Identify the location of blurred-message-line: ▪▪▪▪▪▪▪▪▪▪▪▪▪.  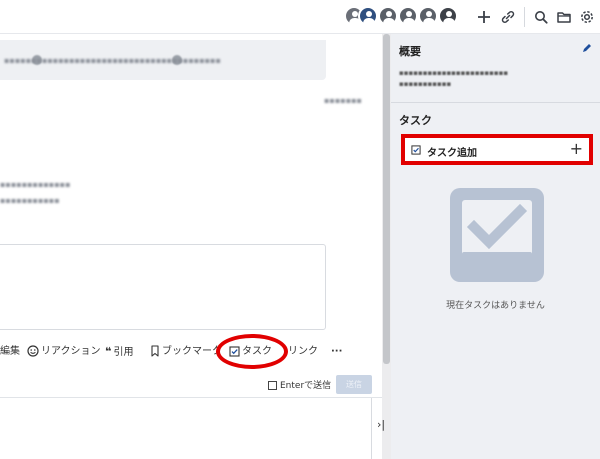
(35, 184).